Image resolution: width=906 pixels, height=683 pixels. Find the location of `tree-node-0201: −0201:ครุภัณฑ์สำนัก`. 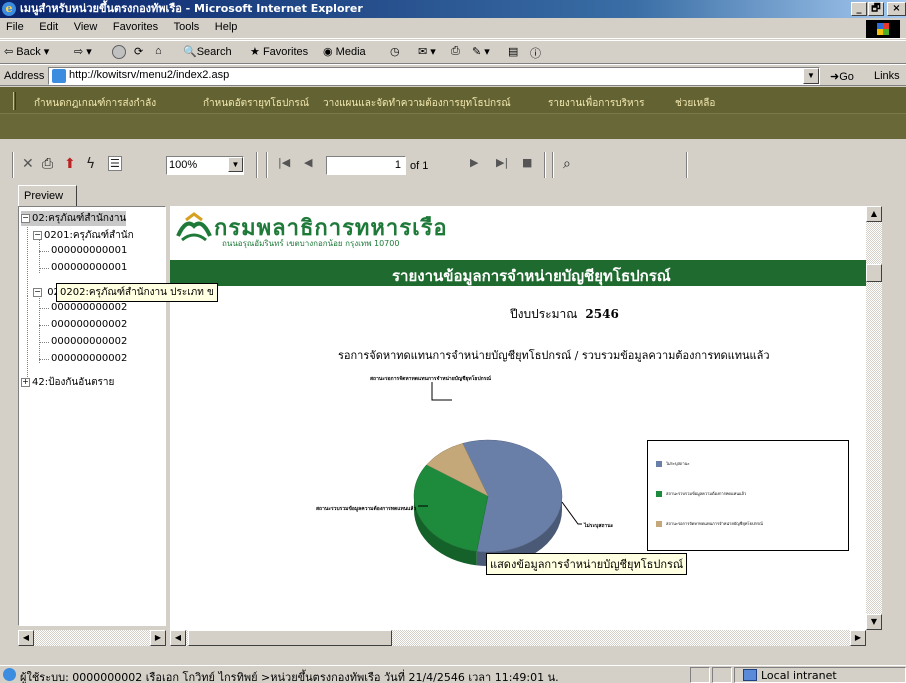

tree-node-0201: −0201:ครุภัณฑ์สำนัก is located at coordinates (83, 235).